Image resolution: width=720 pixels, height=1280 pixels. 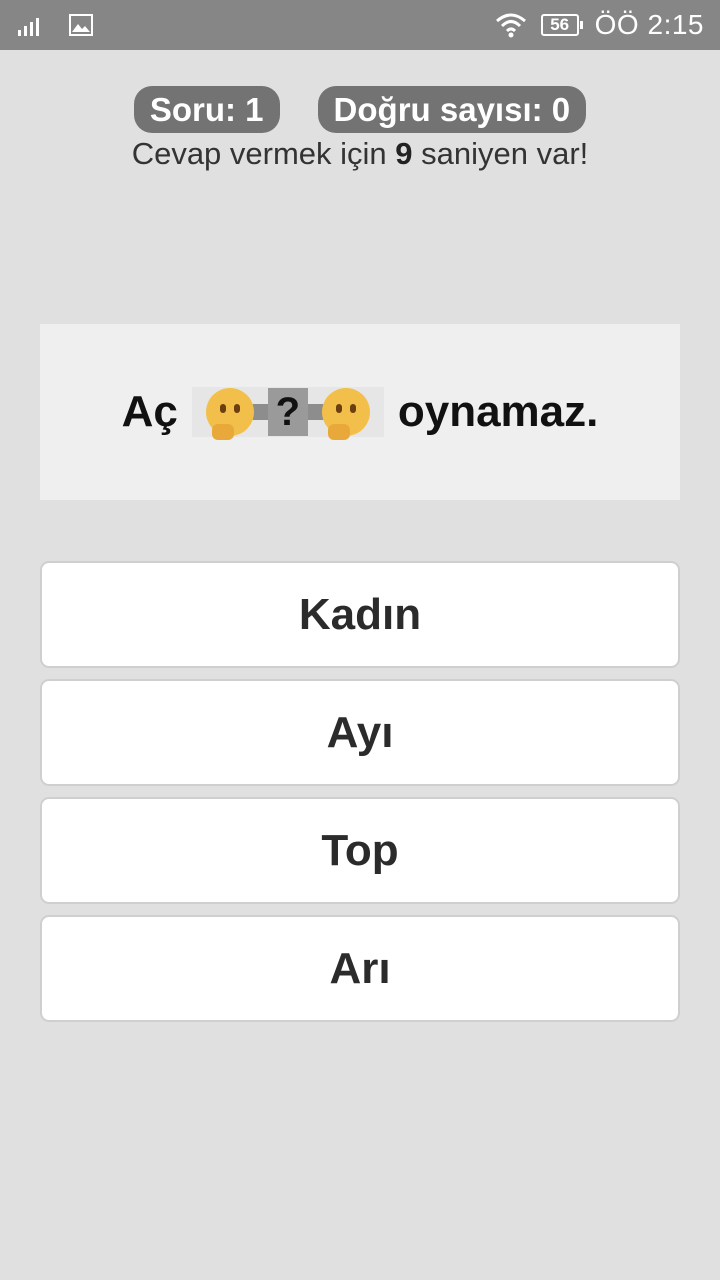 I want to click on status-bar: 56 ÖÖ 2:15, so click(x=360, y=25).